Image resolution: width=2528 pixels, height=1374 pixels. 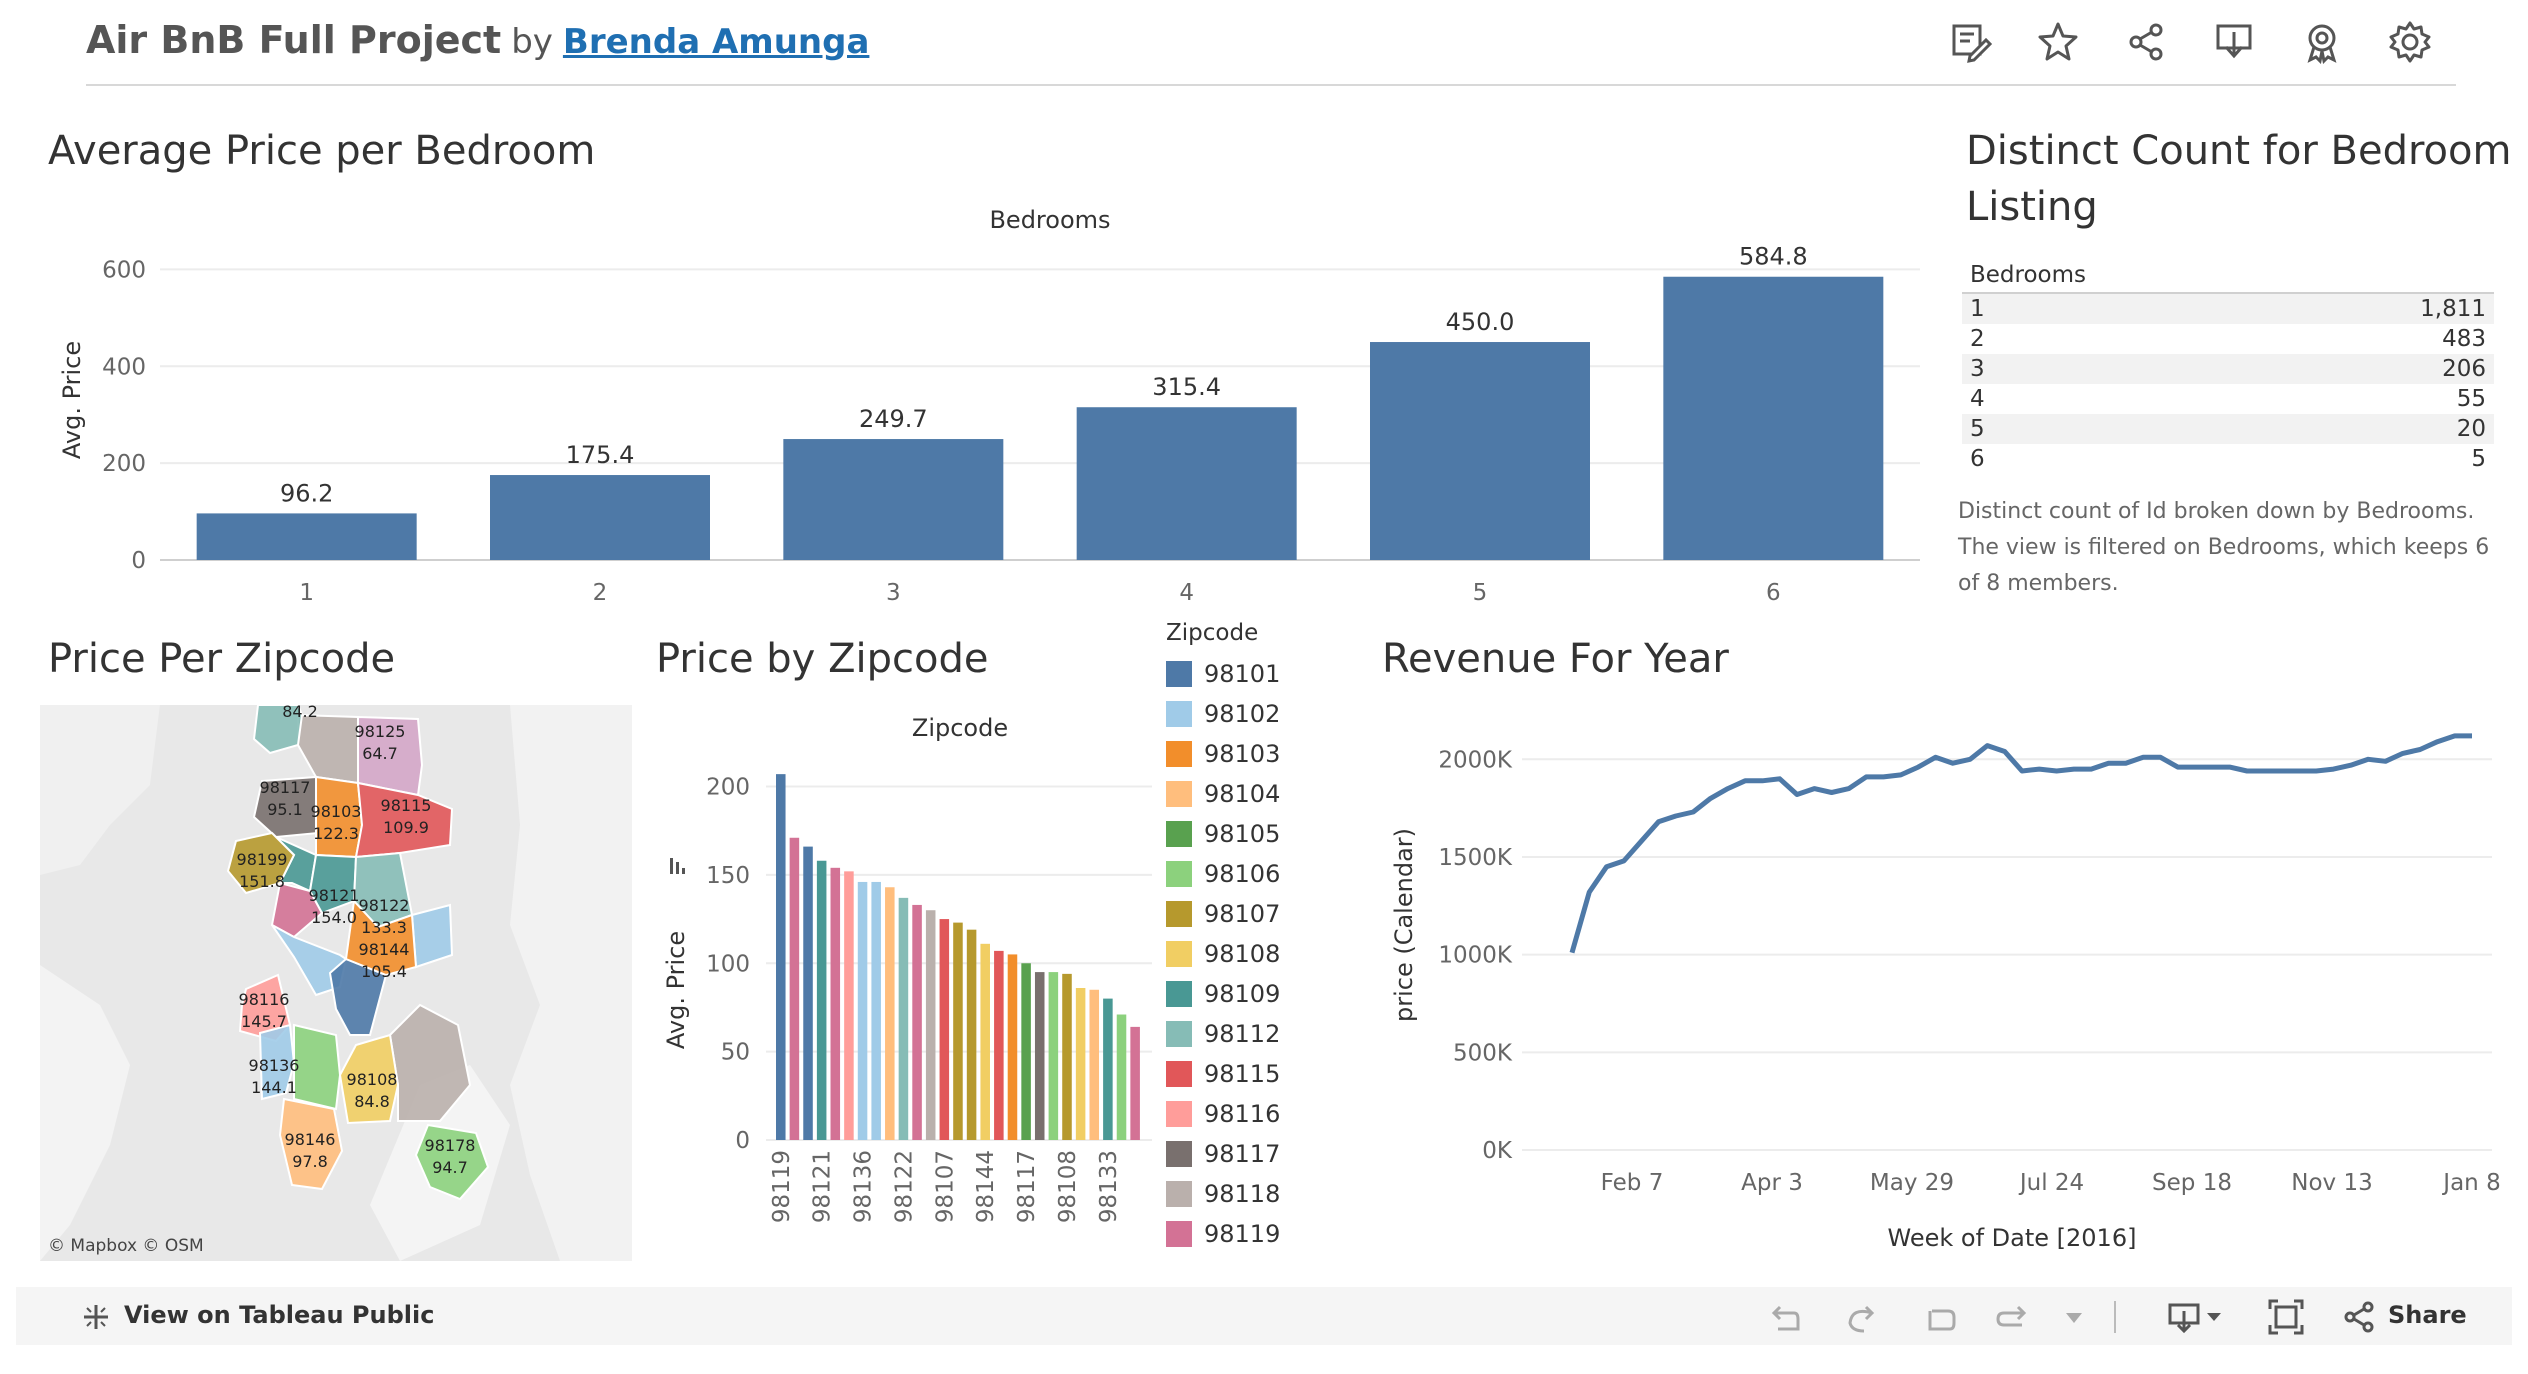 What do you see at coordinates (1784, 1317) in the screenshot?
I see `undo-icon` at bounding box center [1784, 1317].